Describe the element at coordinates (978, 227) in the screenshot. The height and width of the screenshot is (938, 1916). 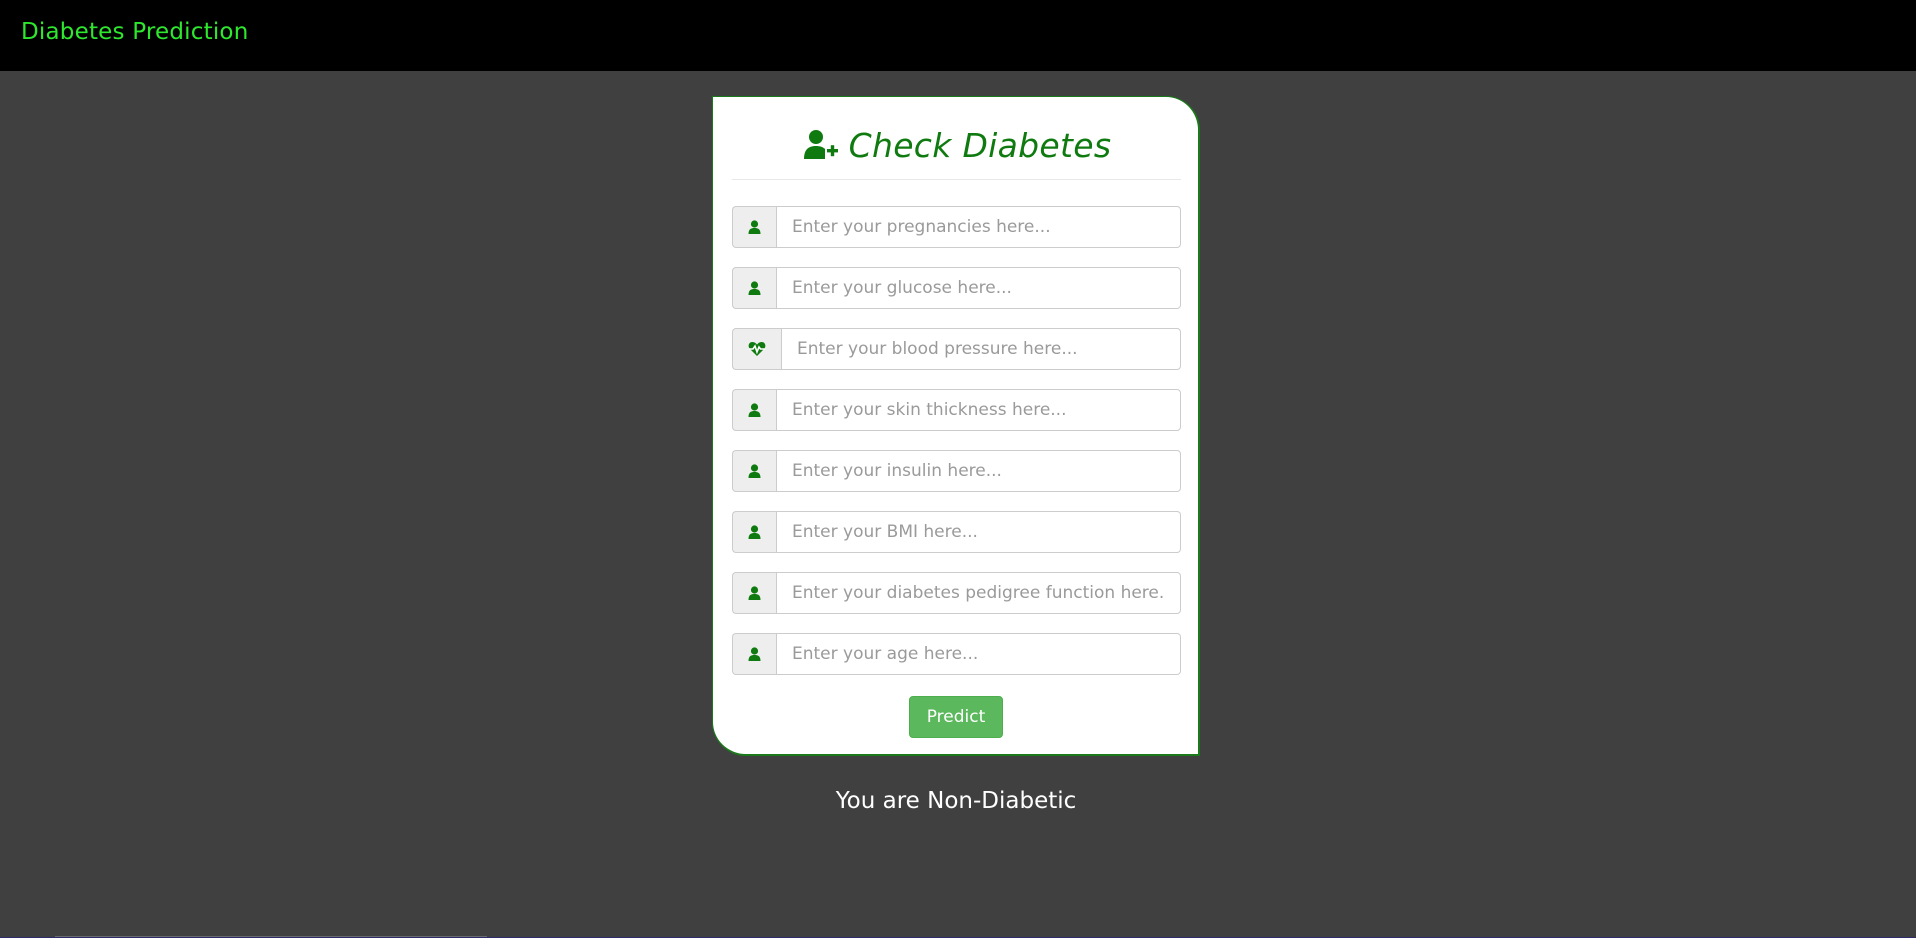
I see `pregnancies-input` at that location.